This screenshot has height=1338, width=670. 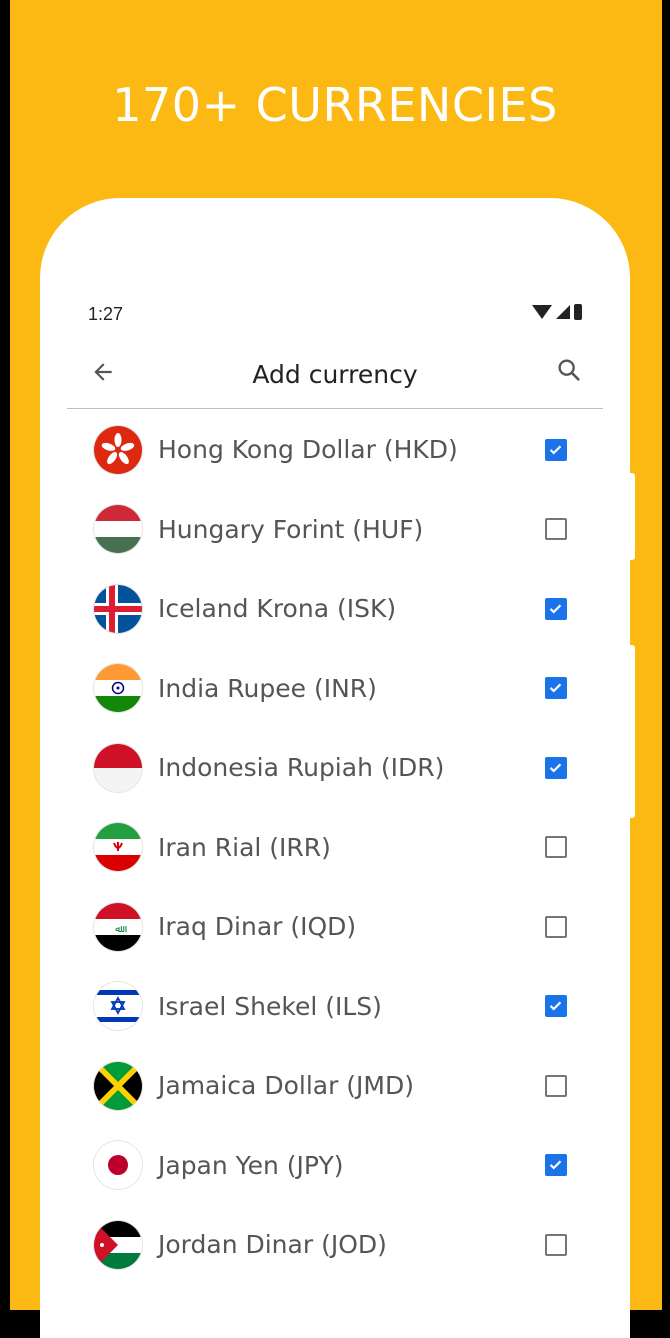 What do you see at coordinates (257, 927) in the screenshot?
I see `currency-name: Iraq Dinar (IQD)` at bounding box center [257, 927].